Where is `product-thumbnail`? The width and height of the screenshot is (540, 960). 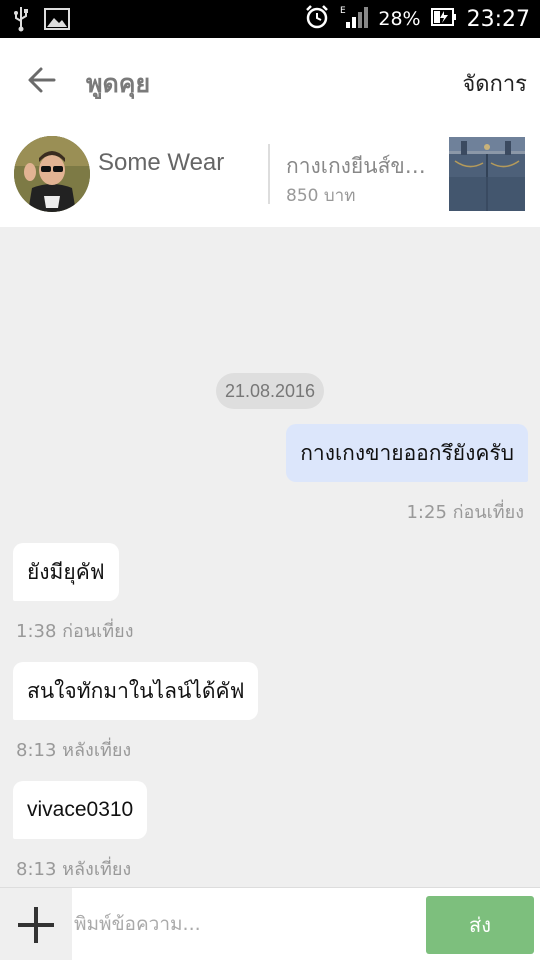
product-thumbnail is located at coordinates (487, 174).